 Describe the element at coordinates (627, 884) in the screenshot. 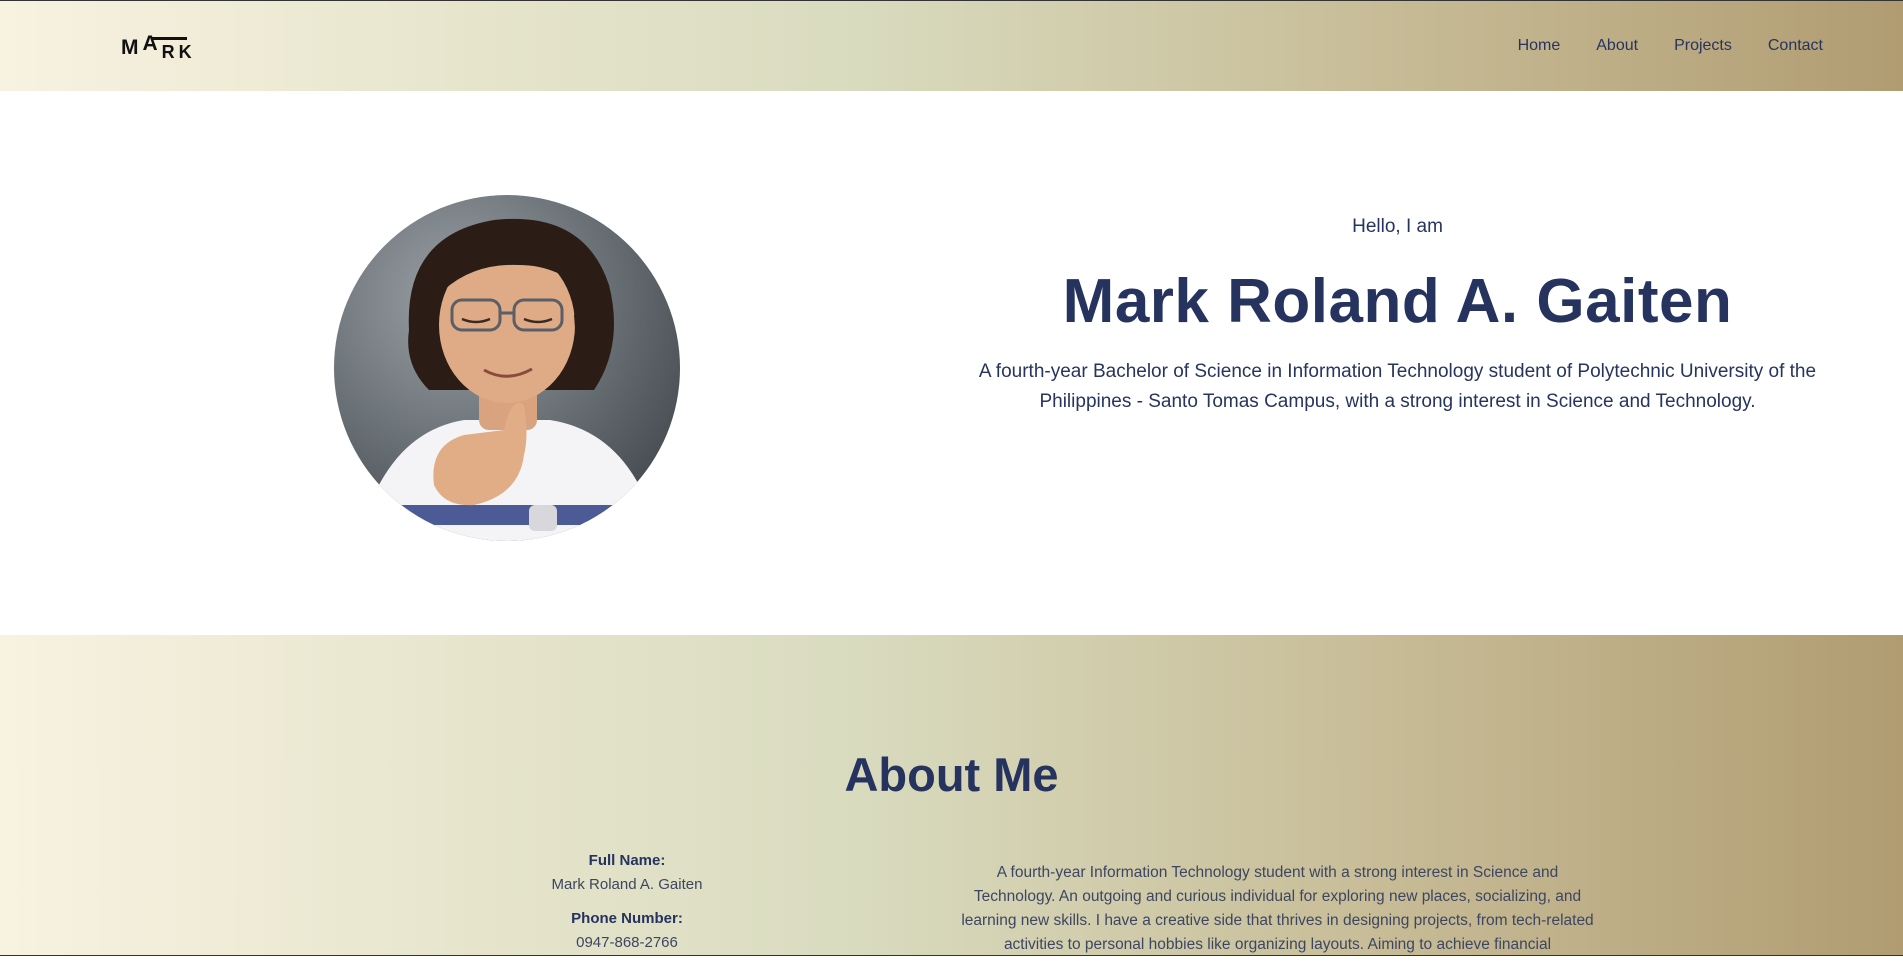

I see `detail-value: Mark Roland A. Gaiten` at that location.